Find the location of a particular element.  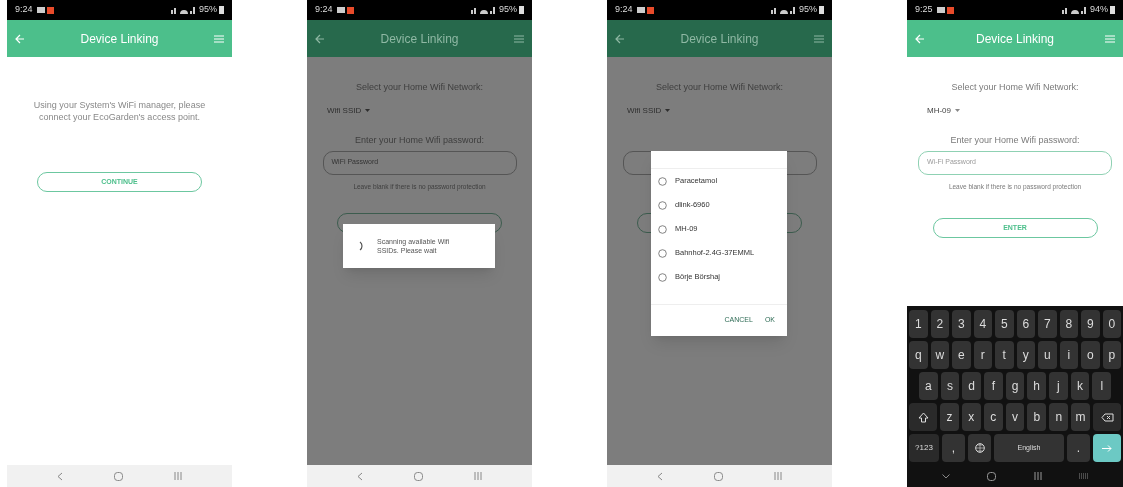

keyboard-key: f is located at coordinates (993, 386).